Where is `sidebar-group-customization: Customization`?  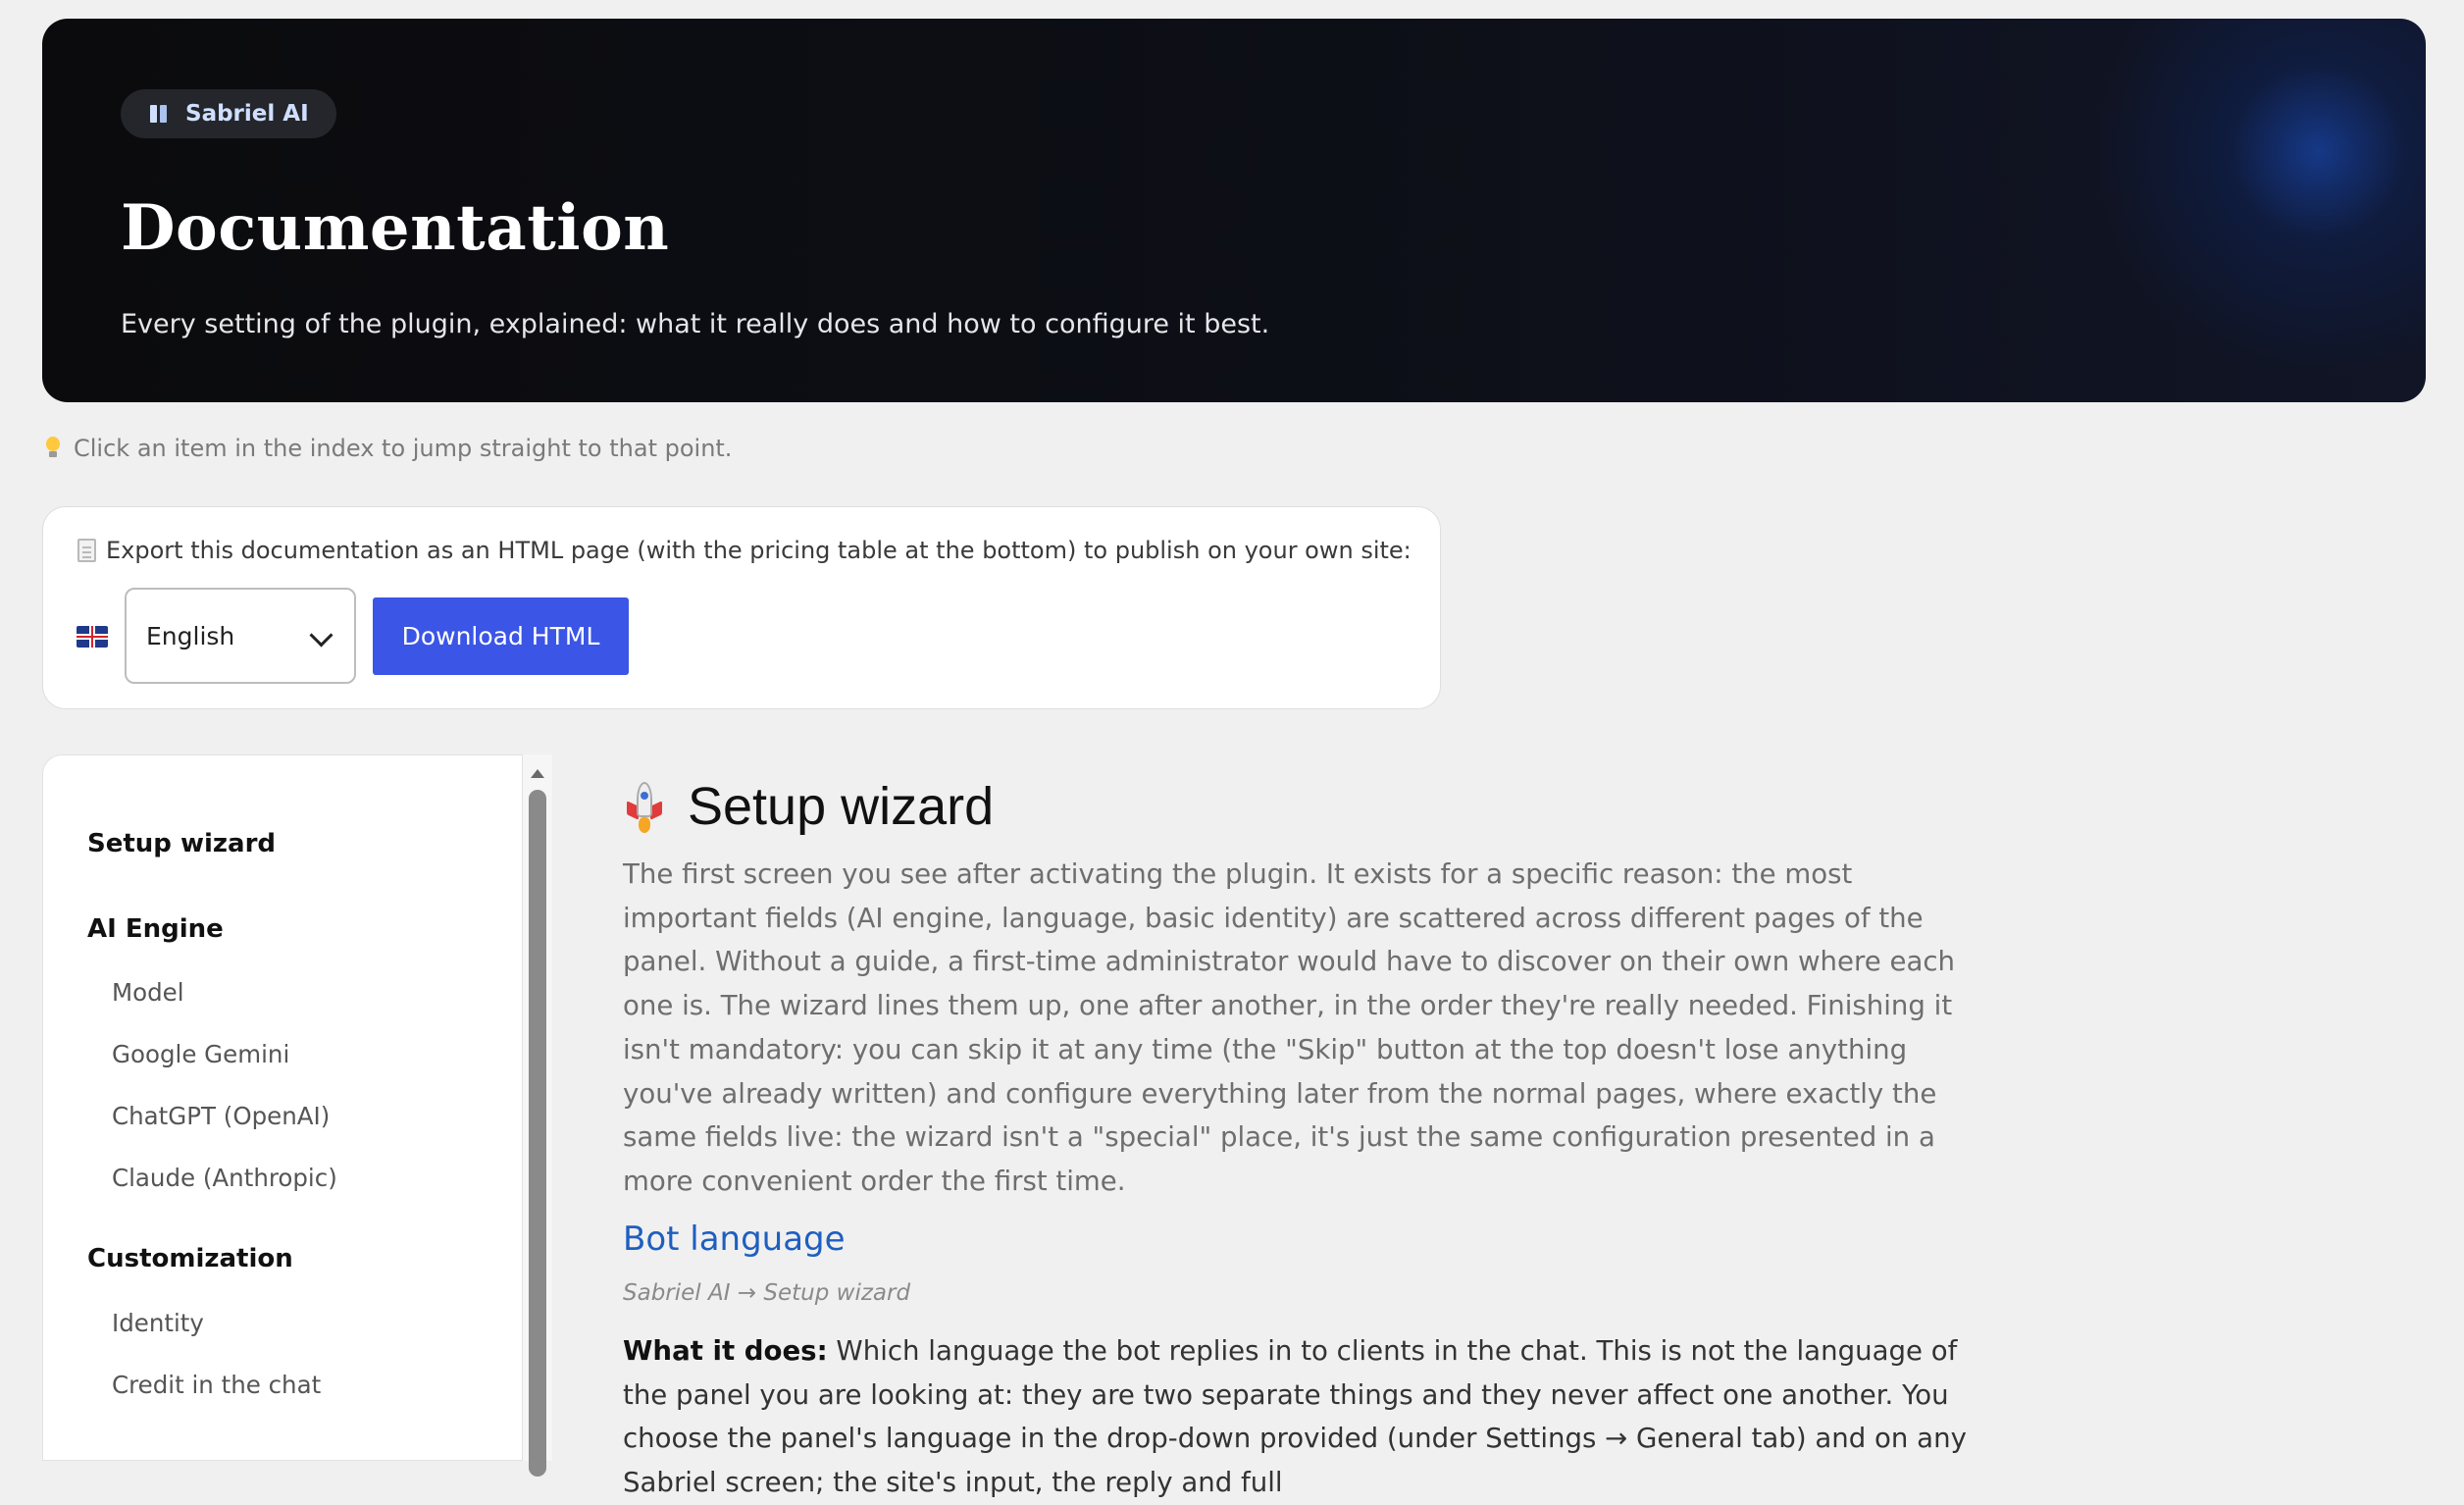 sidebar-group-customization: Customization is located at coordinates (190, 1258).